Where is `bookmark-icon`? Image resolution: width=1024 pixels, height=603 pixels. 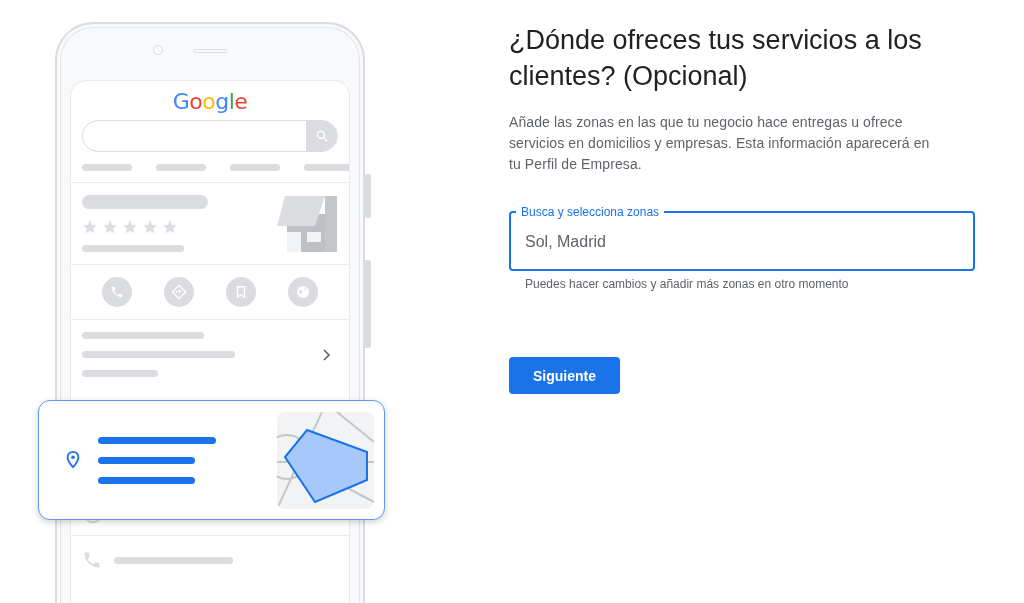 bookmark-icon is located at coordinates (241, 292).